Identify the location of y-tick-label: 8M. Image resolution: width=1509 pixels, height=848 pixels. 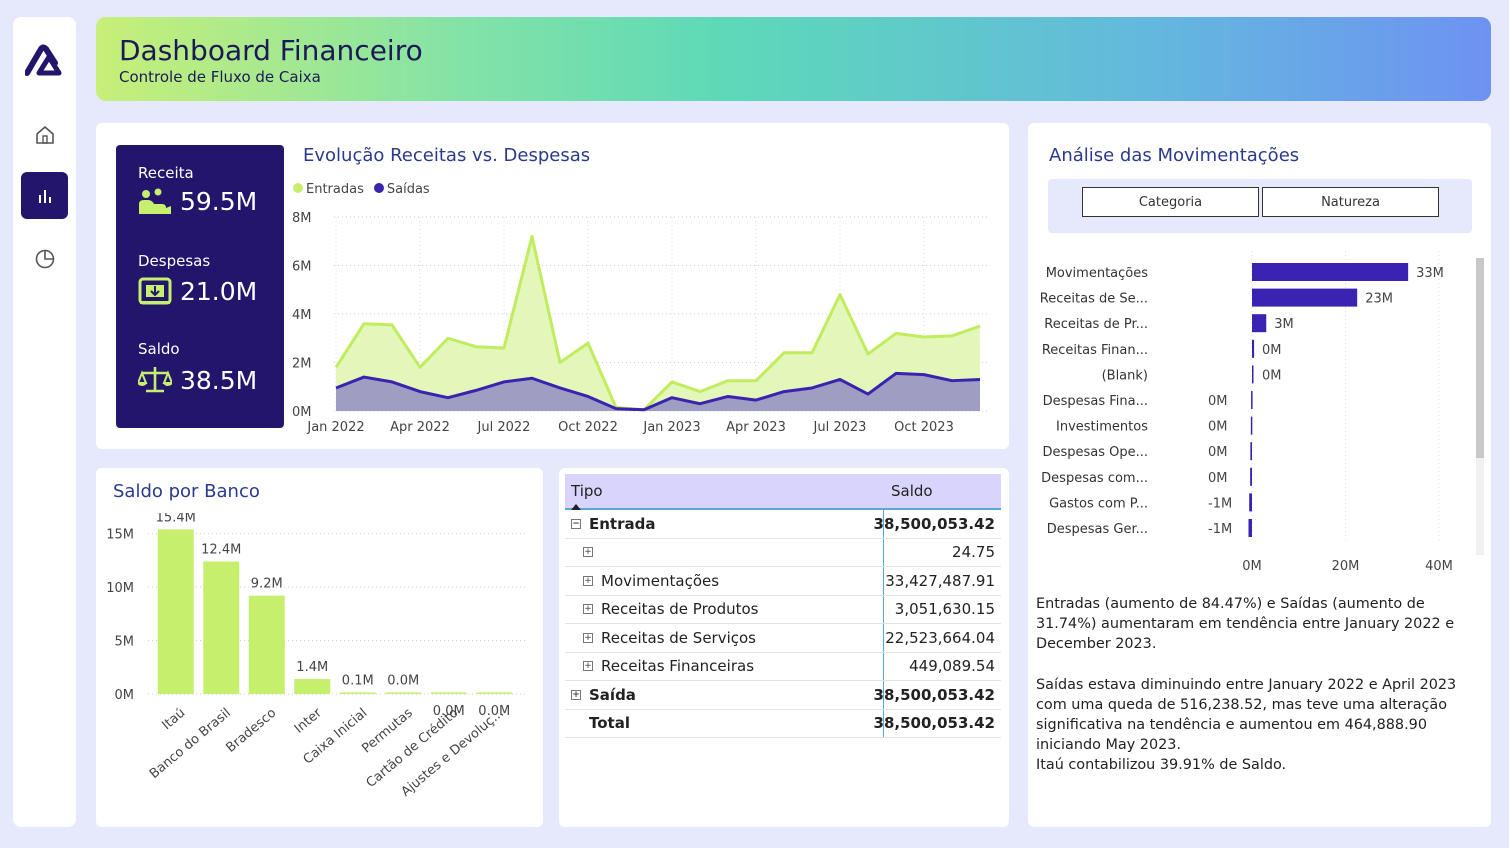
(302, 218).